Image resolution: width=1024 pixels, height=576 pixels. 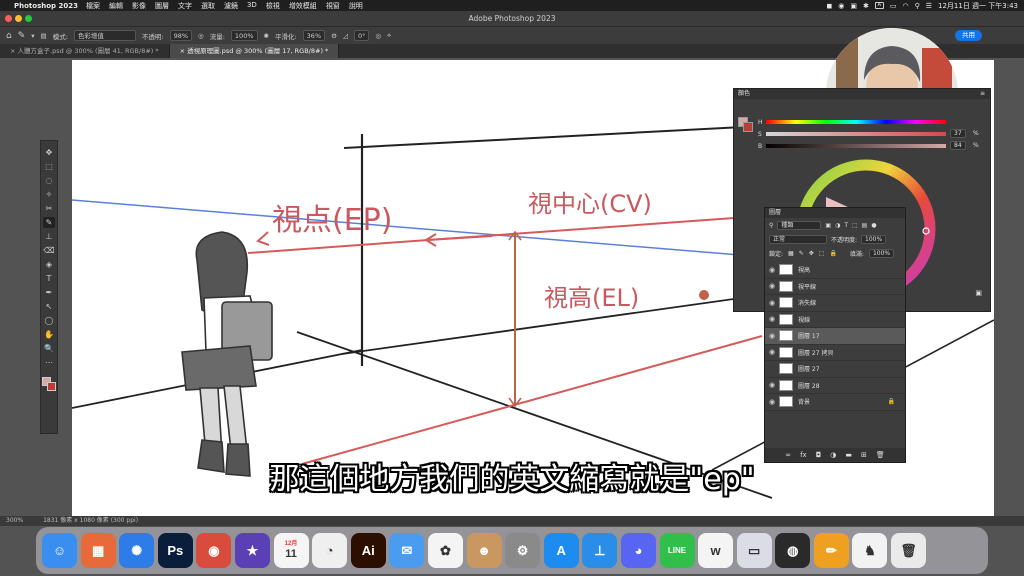 What do you see at coordinates (162, 6) in the screenshot?
I see `menu-item: 圖層` at bounding box center [162, 6].